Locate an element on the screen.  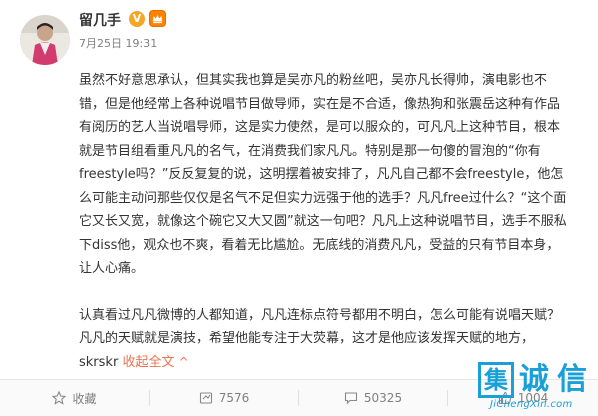
avatar is located at coordinates (45, 40).